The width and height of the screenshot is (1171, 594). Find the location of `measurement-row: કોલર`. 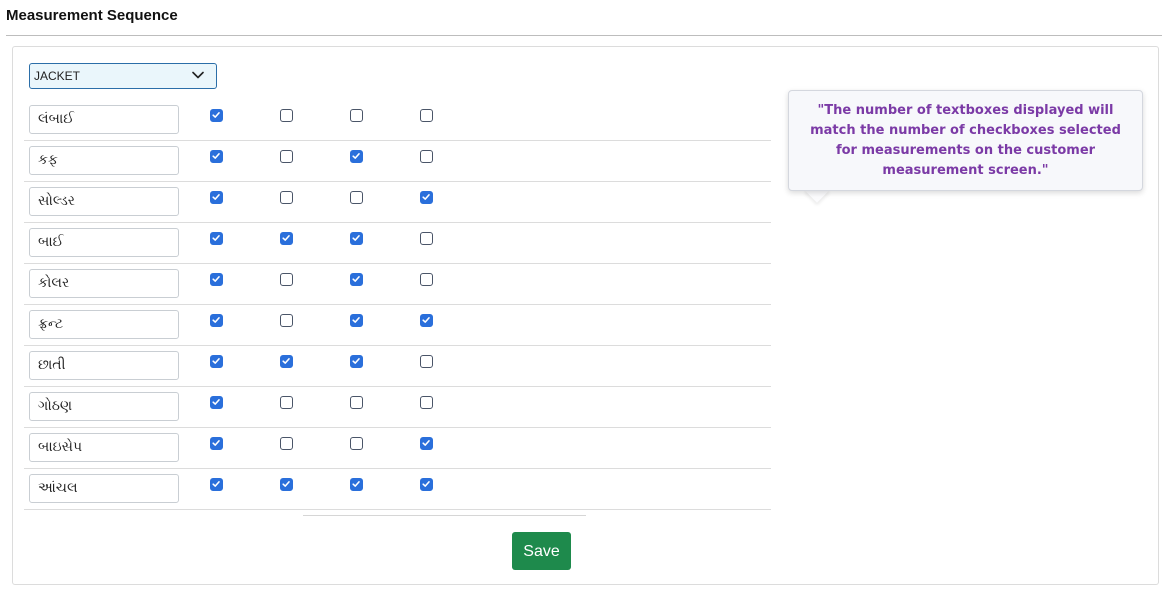

measurement-row: કોલર is located at coordinates (397, 284).